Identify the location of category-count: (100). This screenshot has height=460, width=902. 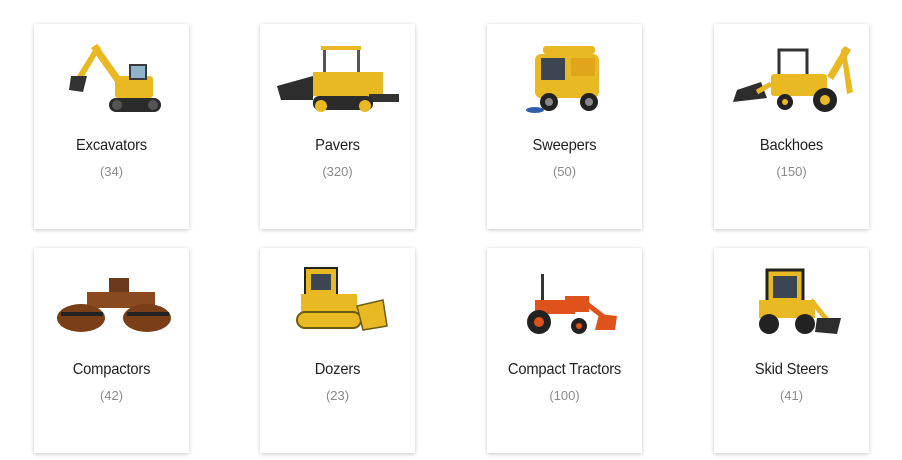
(564, 395).